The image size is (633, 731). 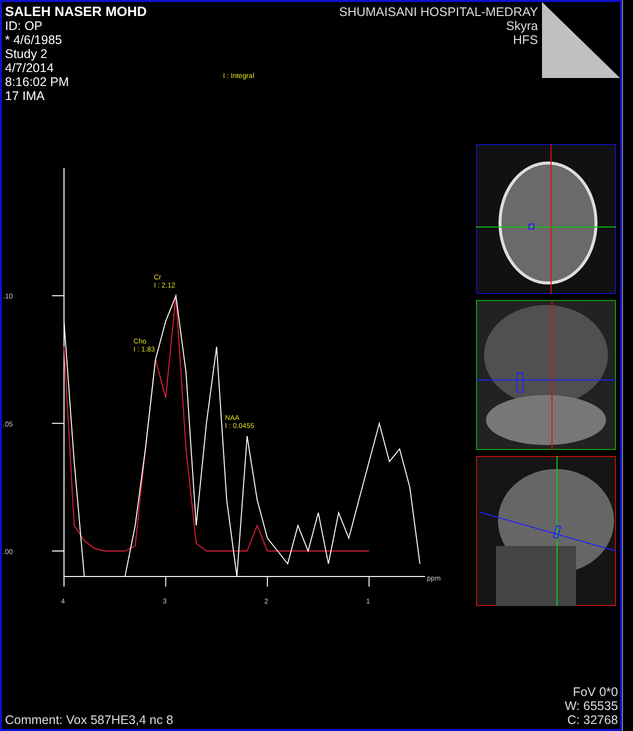 What do you see at coordinates (25, 96) in the screenshot?
I see `patient-info: 17 IMA` at bounding box center [25, 96].